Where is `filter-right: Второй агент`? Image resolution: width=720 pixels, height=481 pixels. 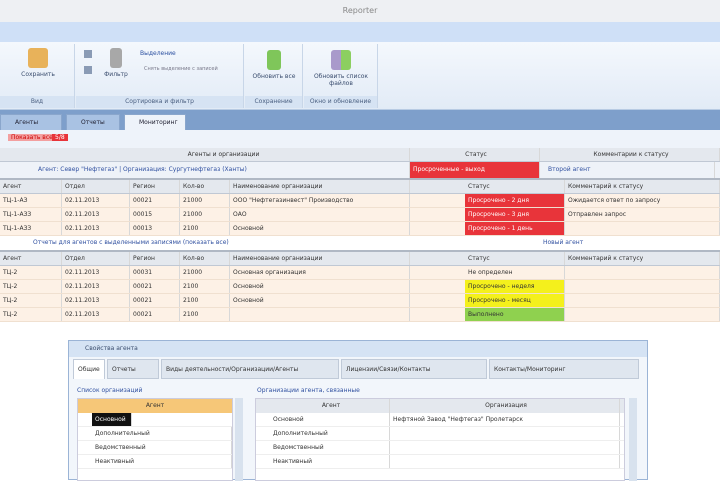
filter-right: Второй агент is located at coordinates (630, 170).